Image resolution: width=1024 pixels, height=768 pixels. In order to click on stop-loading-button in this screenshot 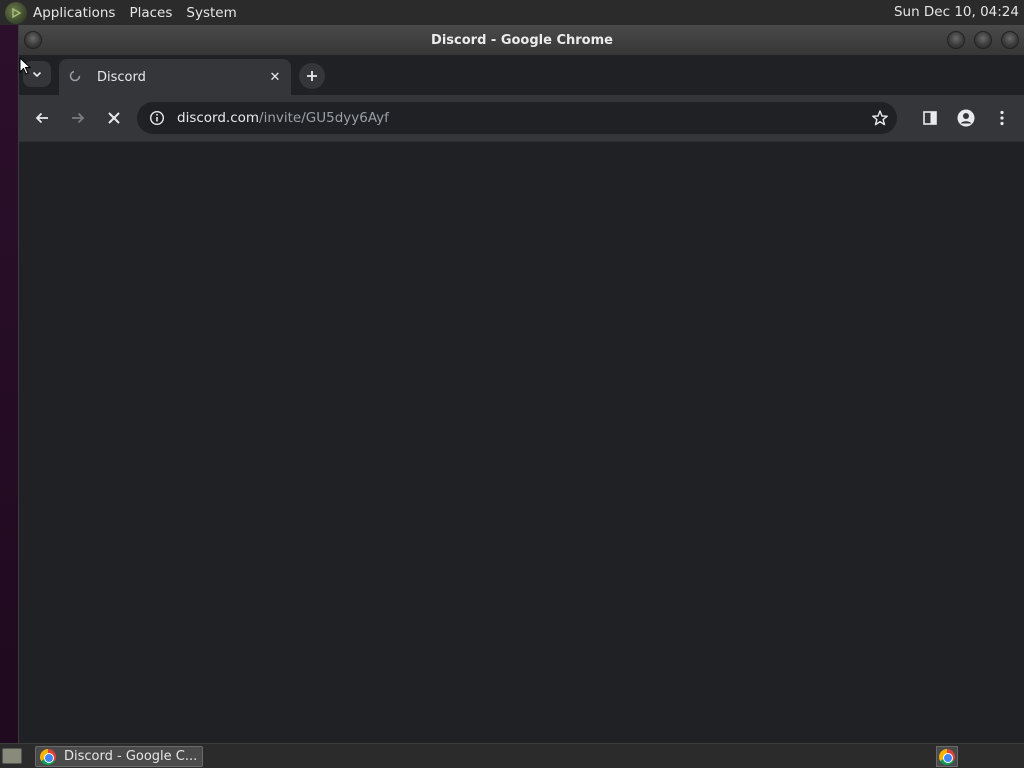, I will do `click(114, 118)`.